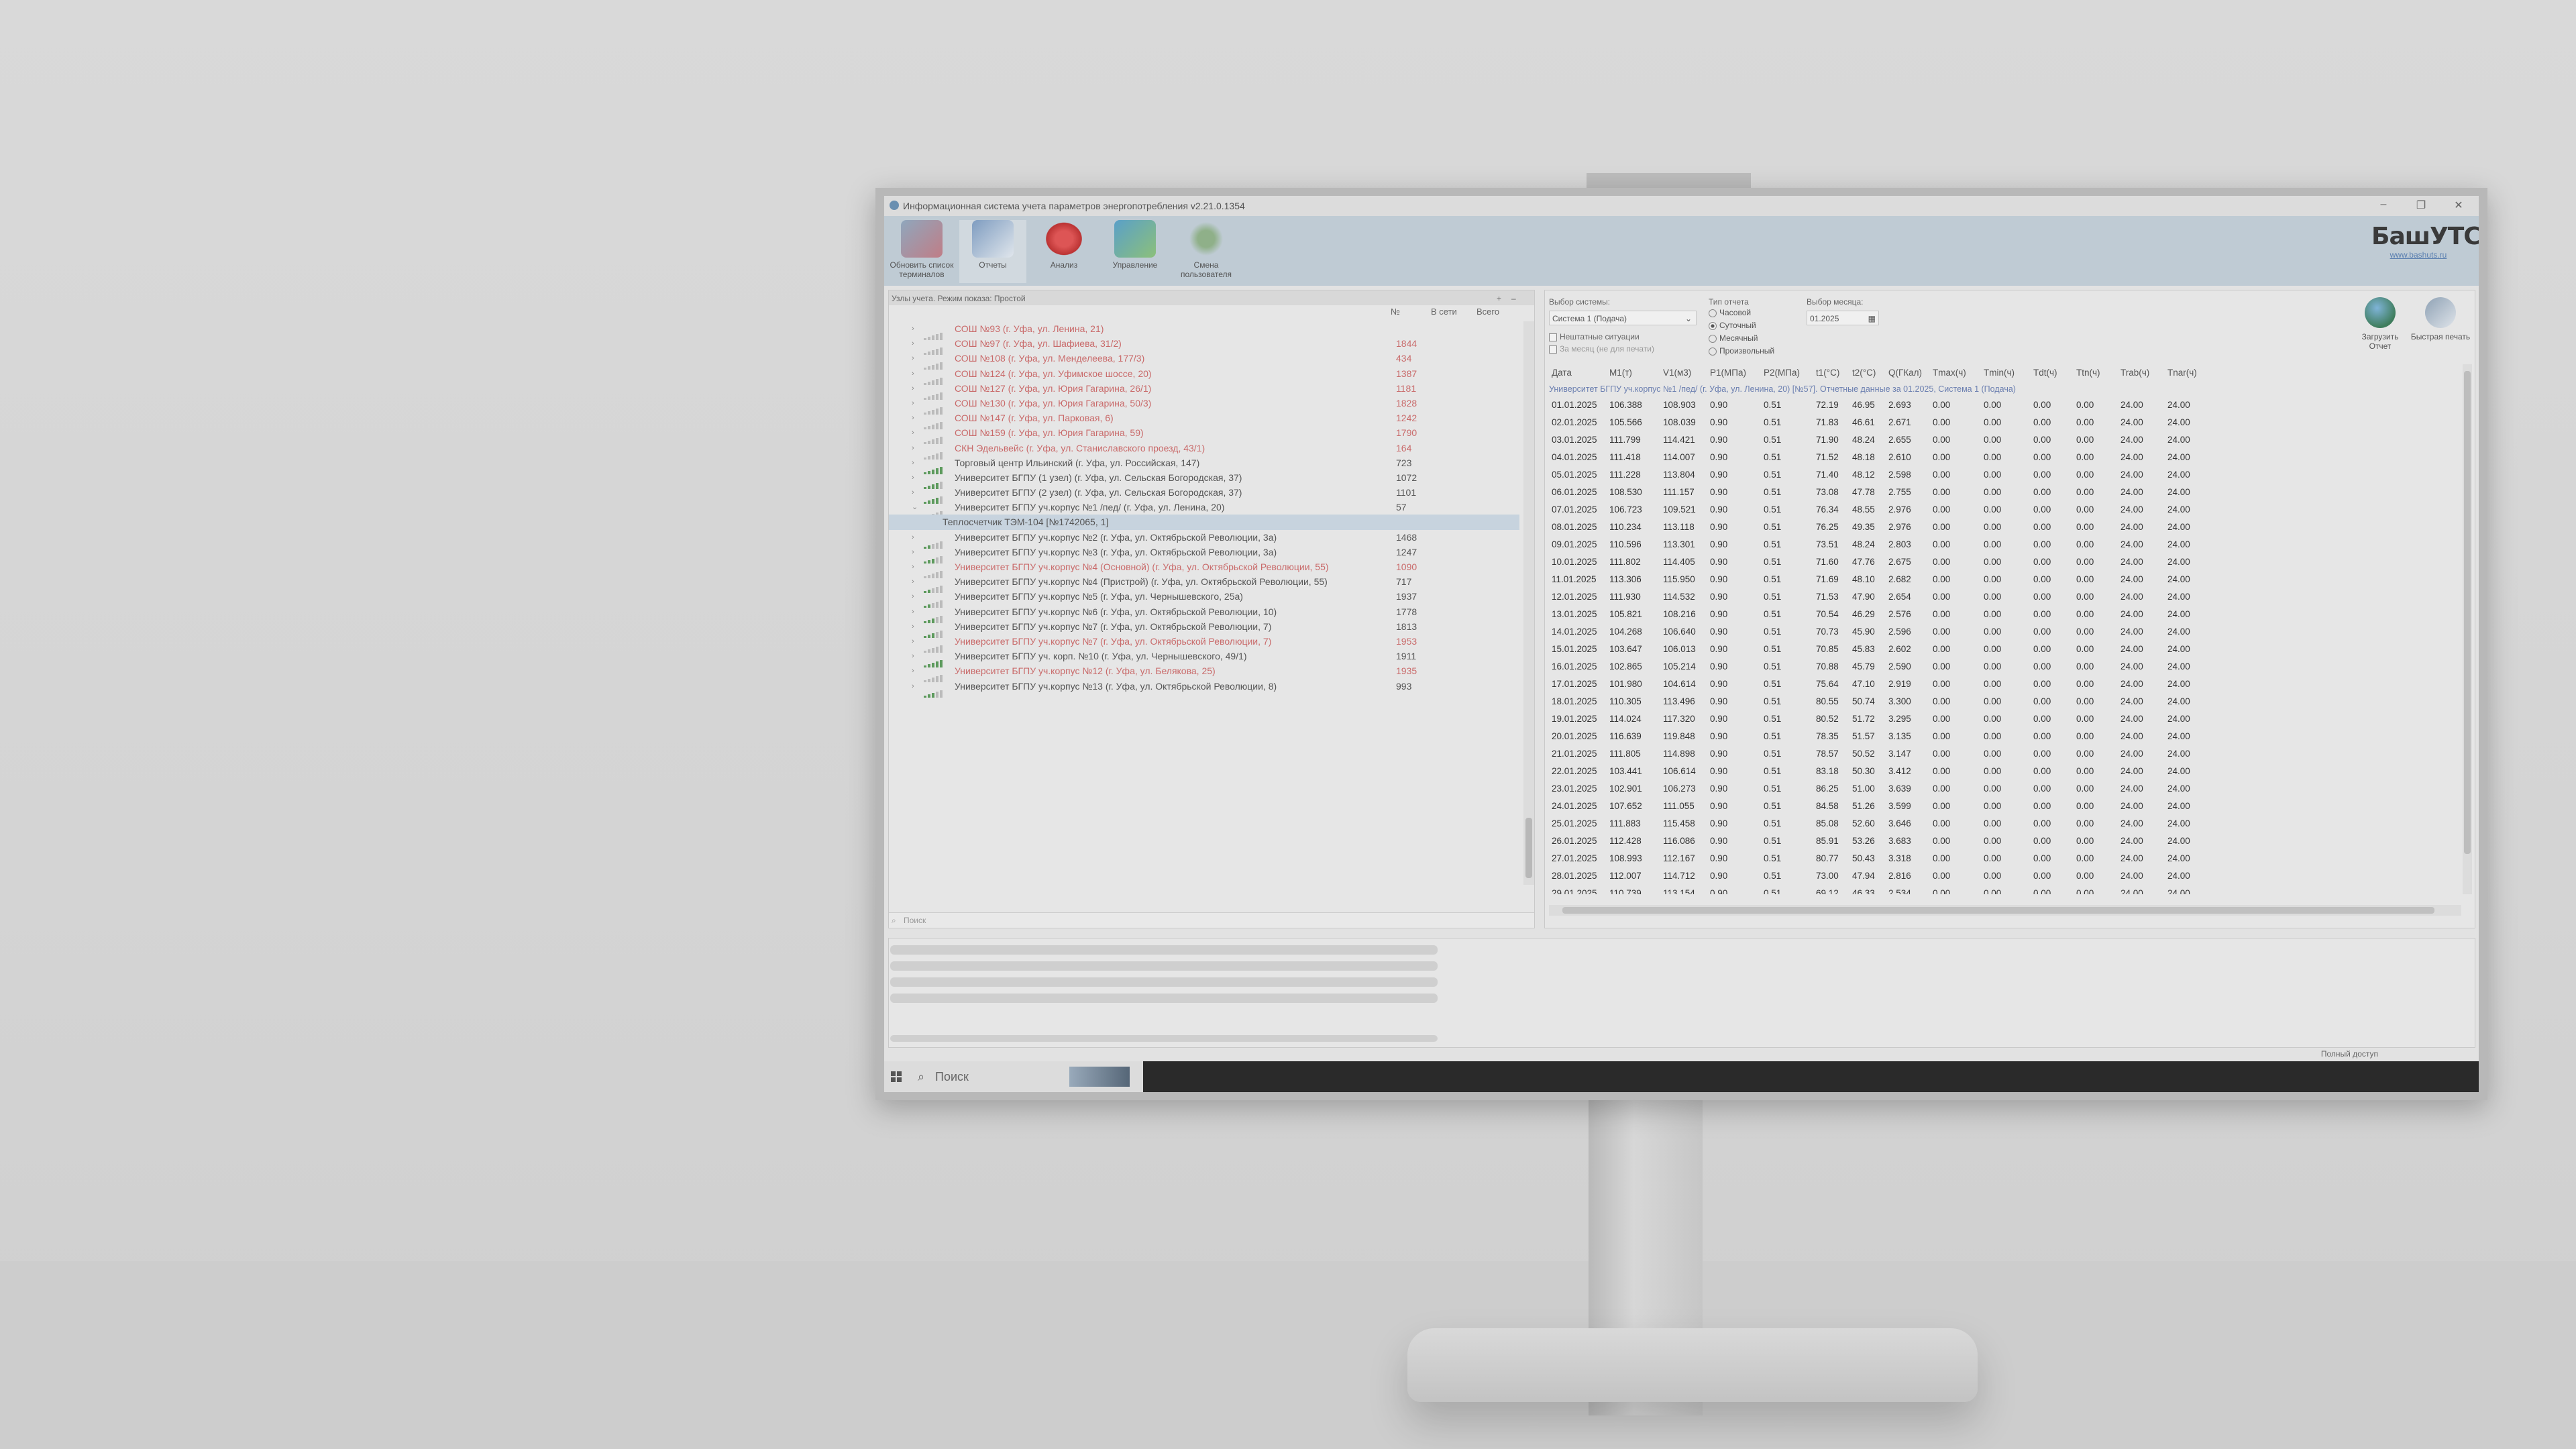  I want to click on tree-node-item: › СОШ №147 (г. Уфа, ул. Парковая, 6) 1242, so click(1204, 420).